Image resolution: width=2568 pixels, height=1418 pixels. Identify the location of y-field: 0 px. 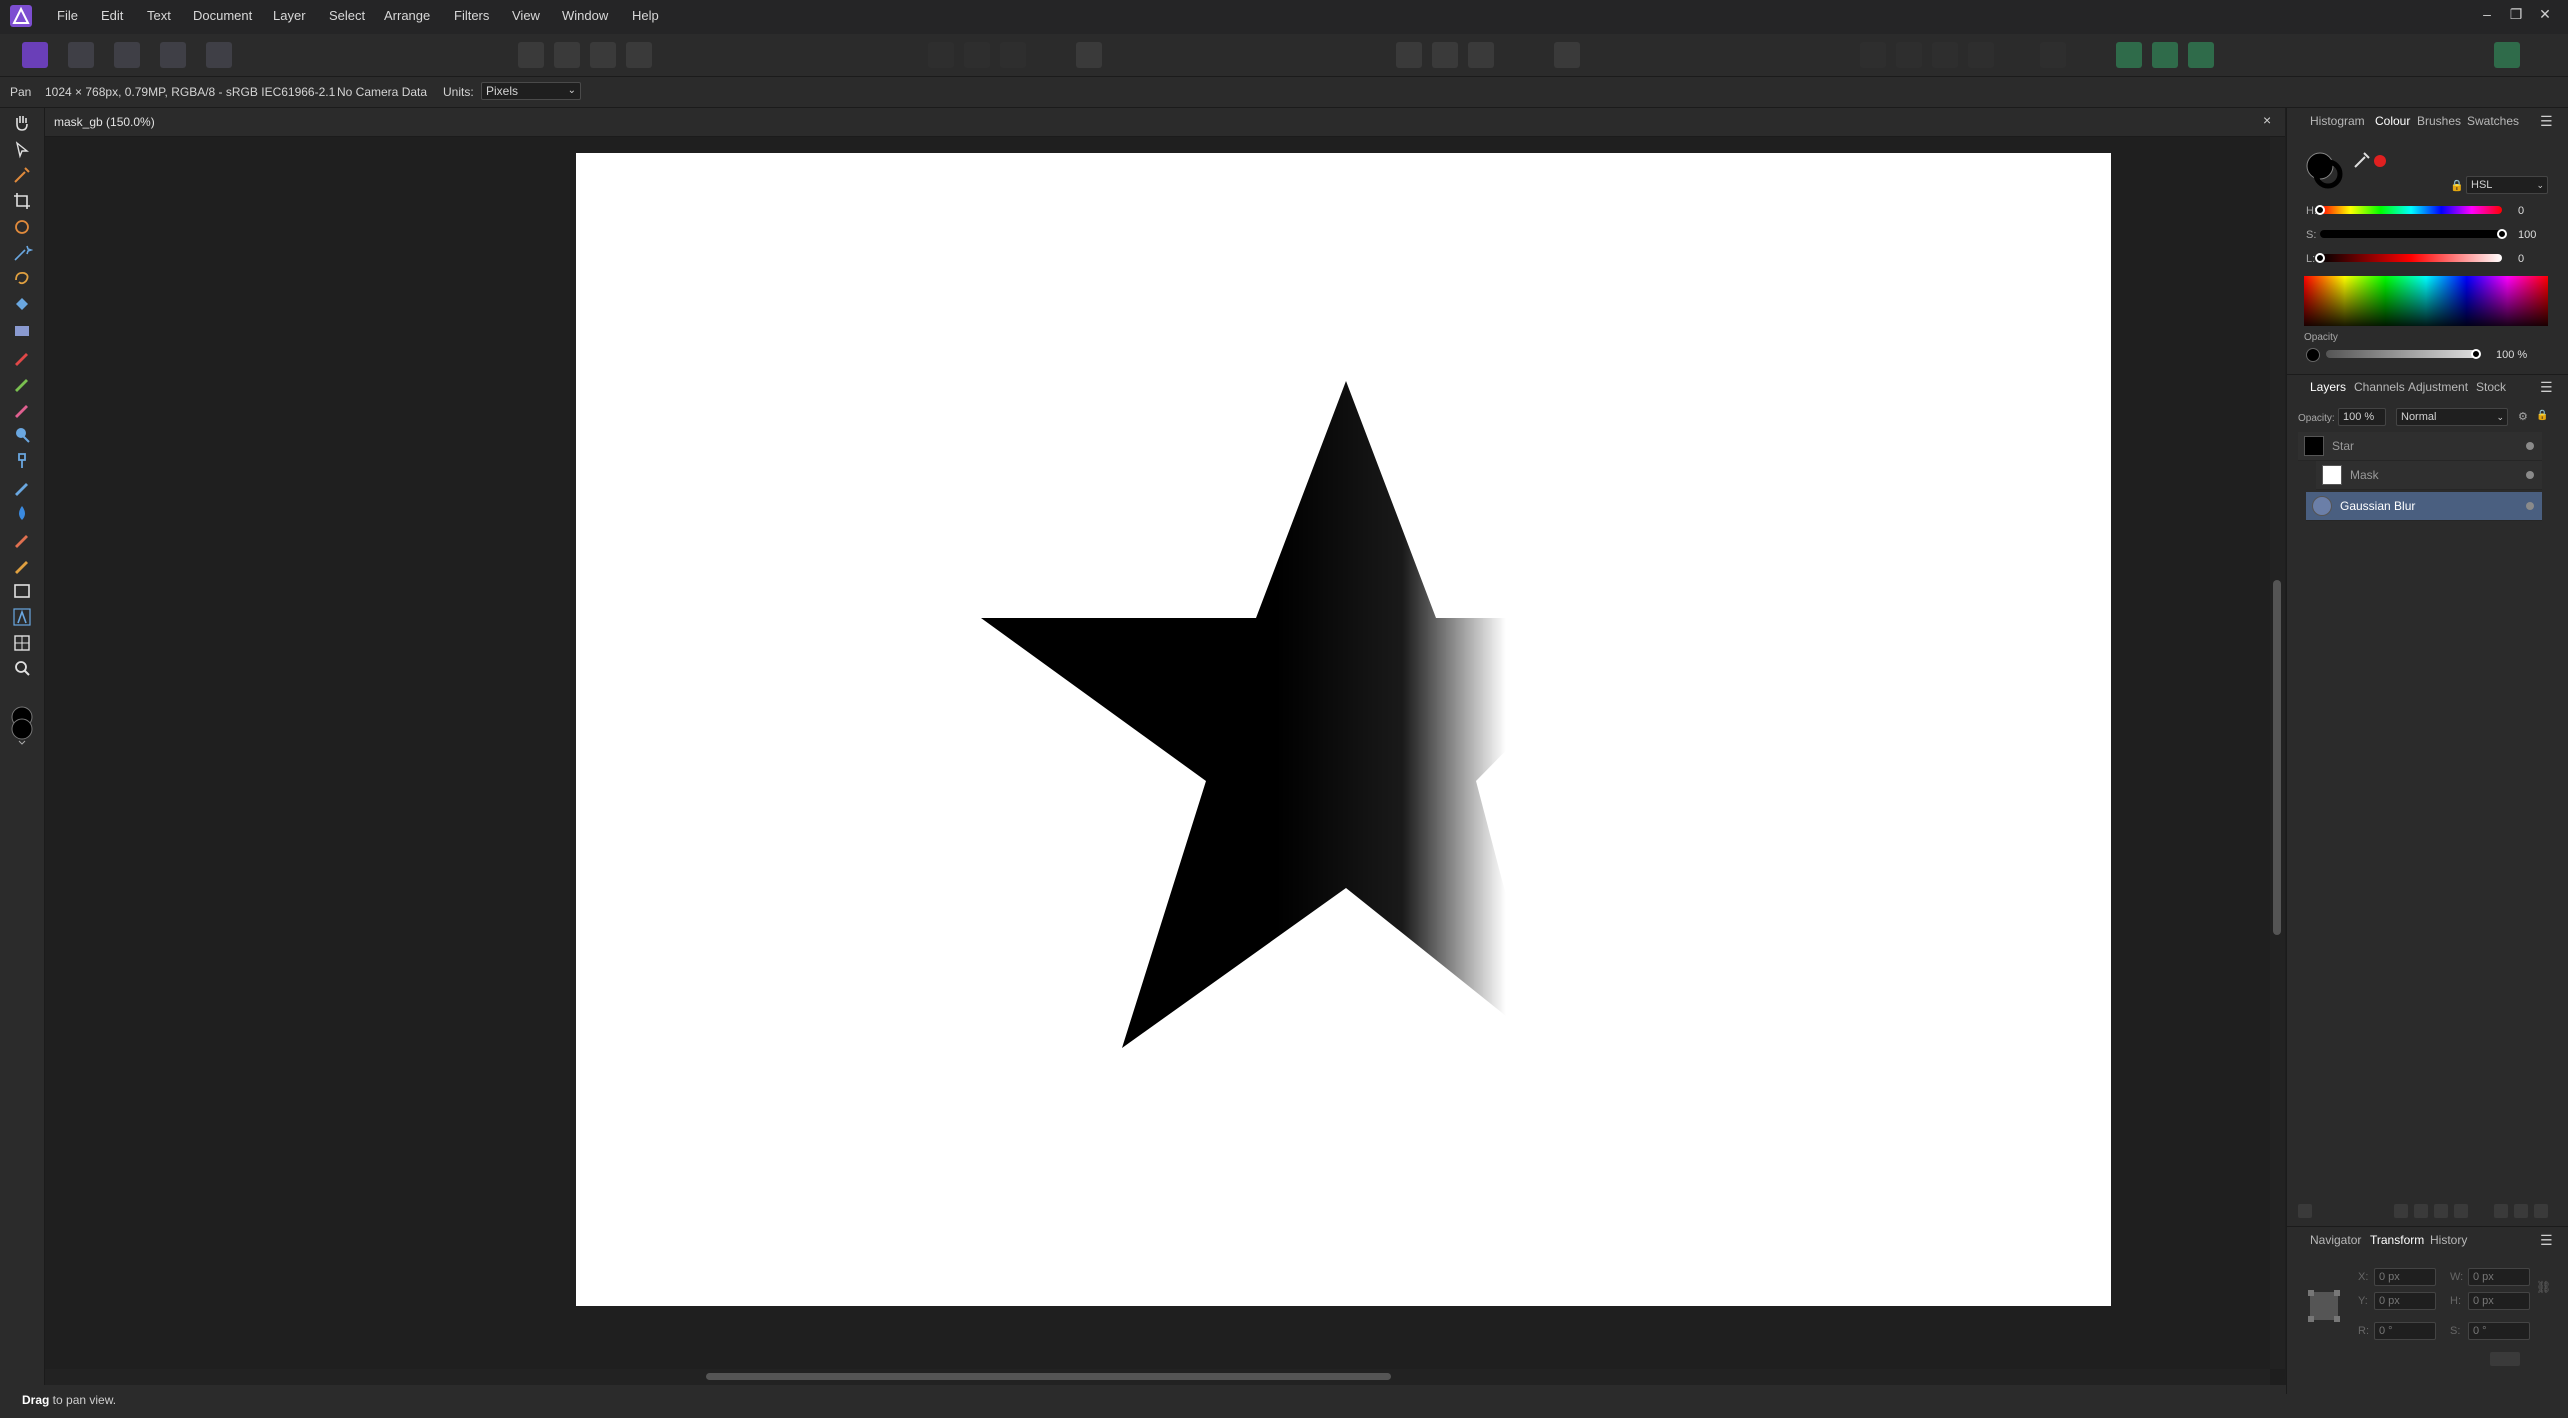
(2405, 1301).